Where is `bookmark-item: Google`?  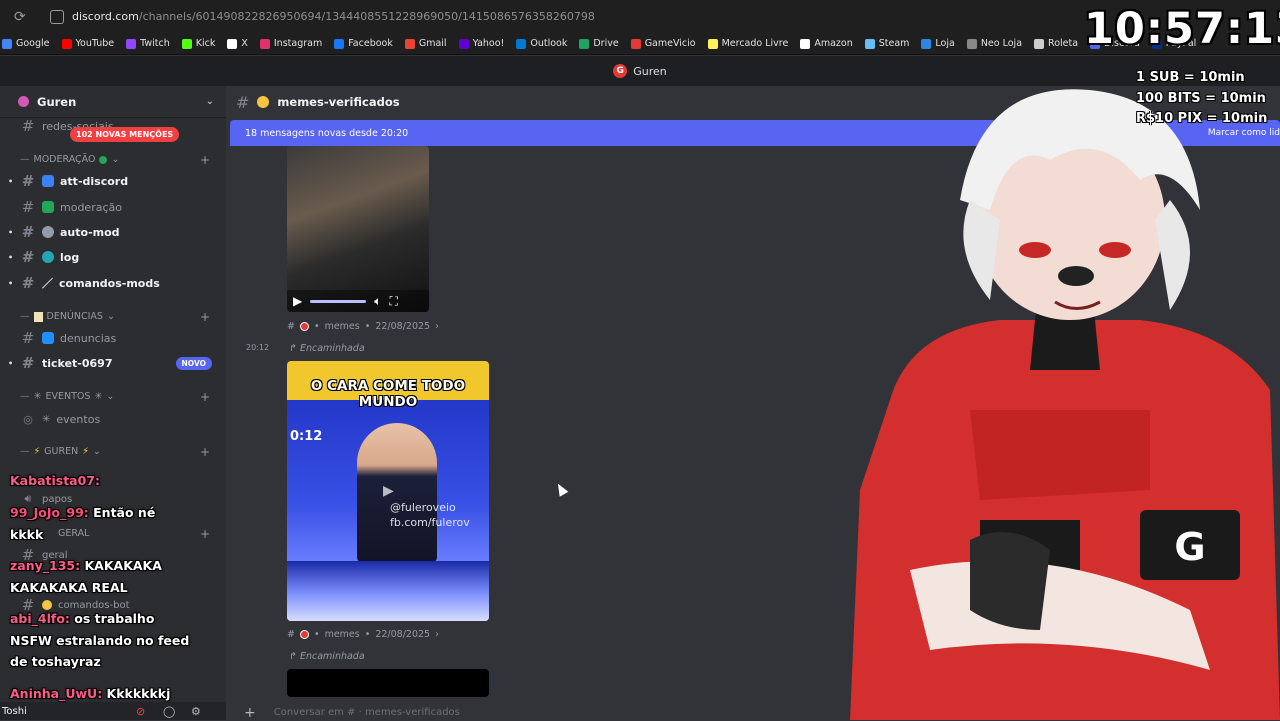 bookmark-item: Google is located at coordinates (26, 43).